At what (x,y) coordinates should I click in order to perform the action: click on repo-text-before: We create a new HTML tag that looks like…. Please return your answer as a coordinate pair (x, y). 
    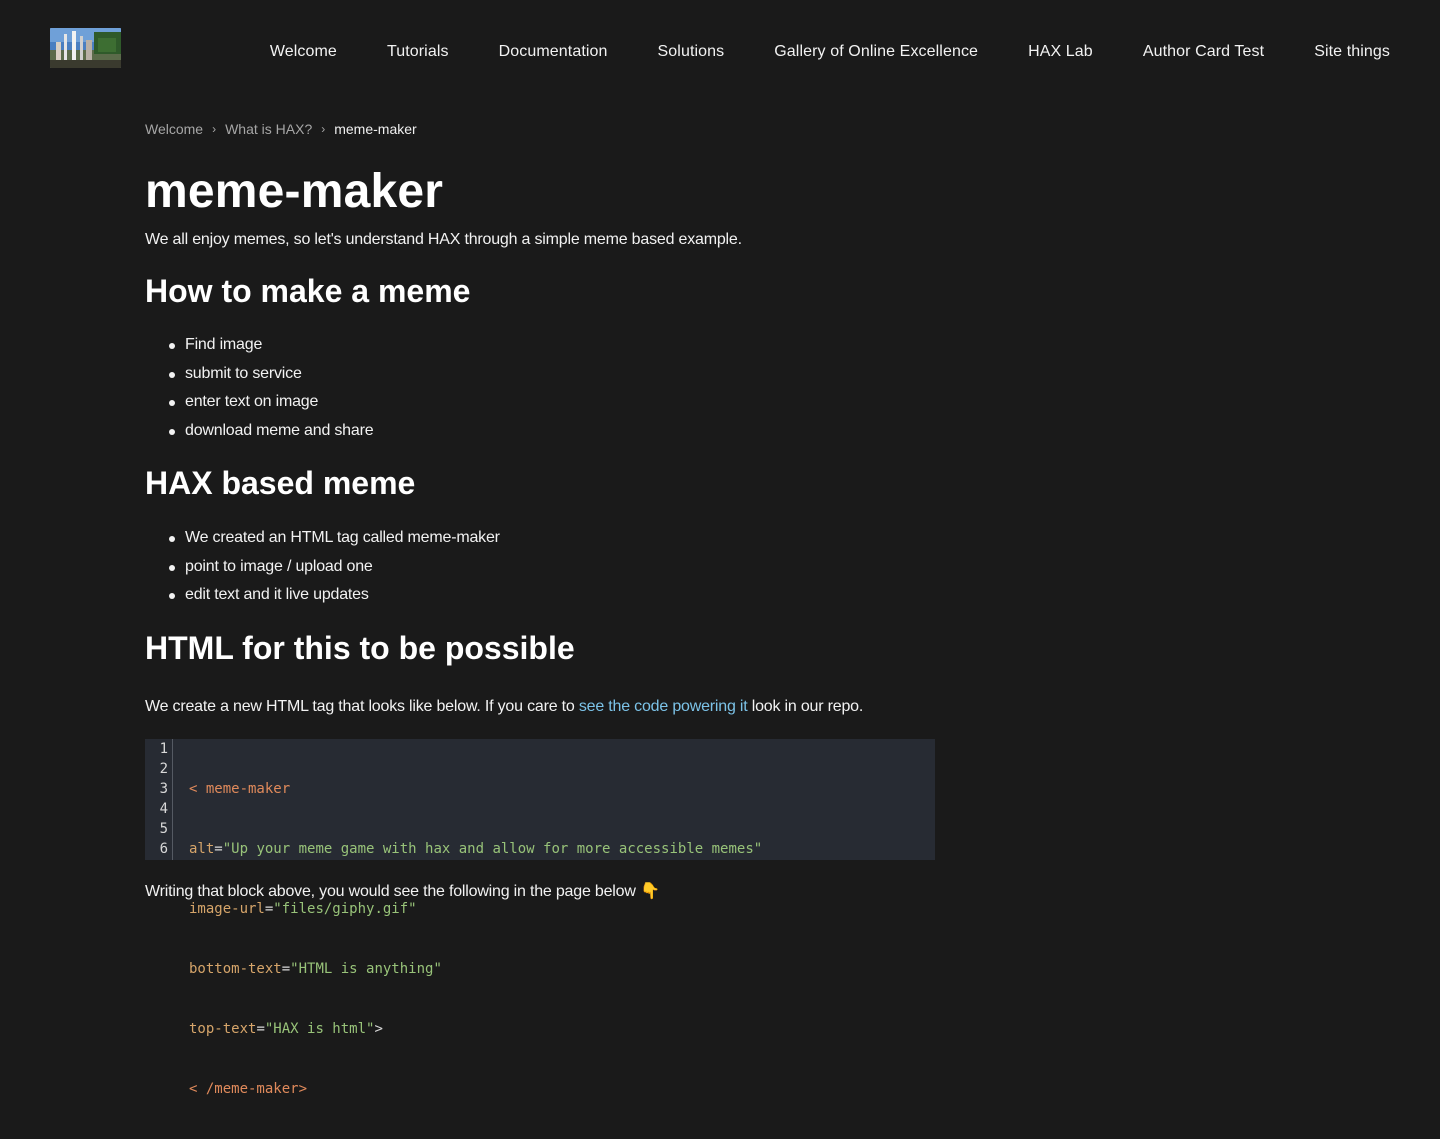
    Looking at the image, I should click on (362, 706).